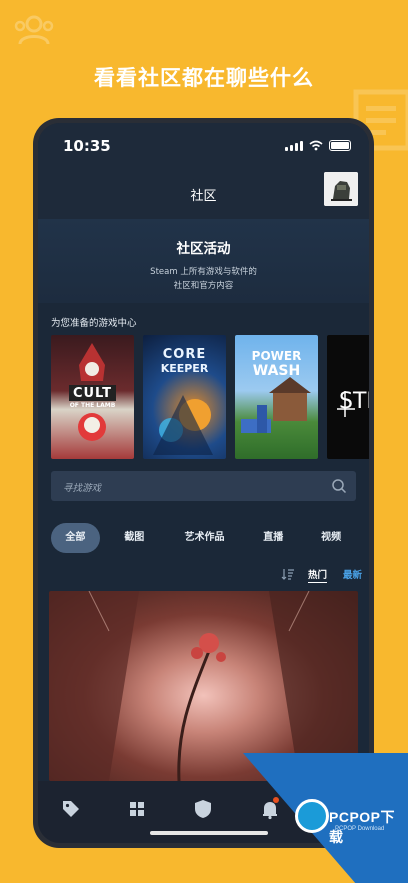  I want to click on signal-icon, so click(294, 145).